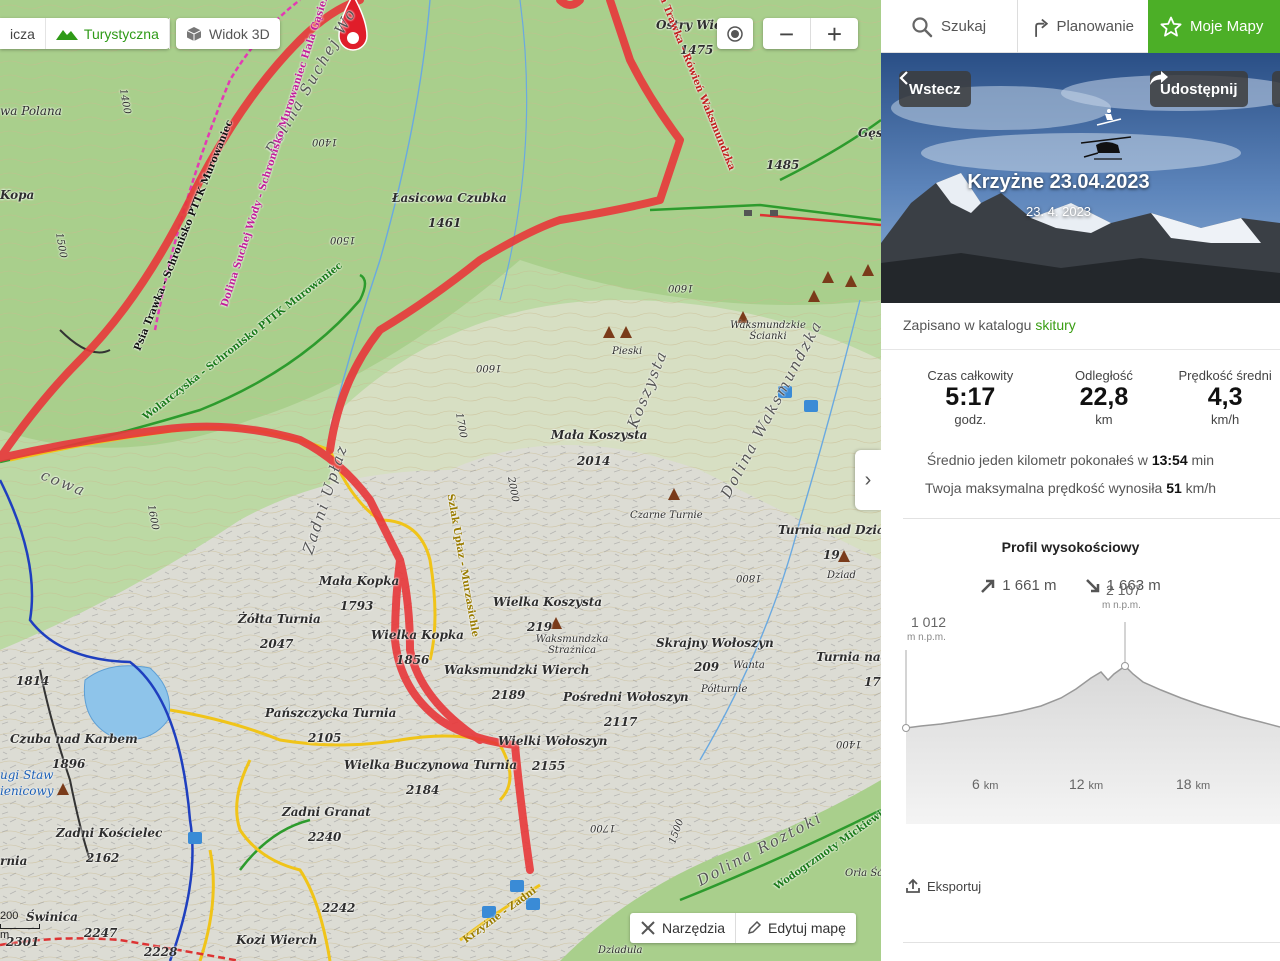 The height and width of the screenshot is (961, 1280). What do you see at coordinates (1203, 460) in the screenshot?
I see `pace-unit: min` at bounding box center [1203, 460].